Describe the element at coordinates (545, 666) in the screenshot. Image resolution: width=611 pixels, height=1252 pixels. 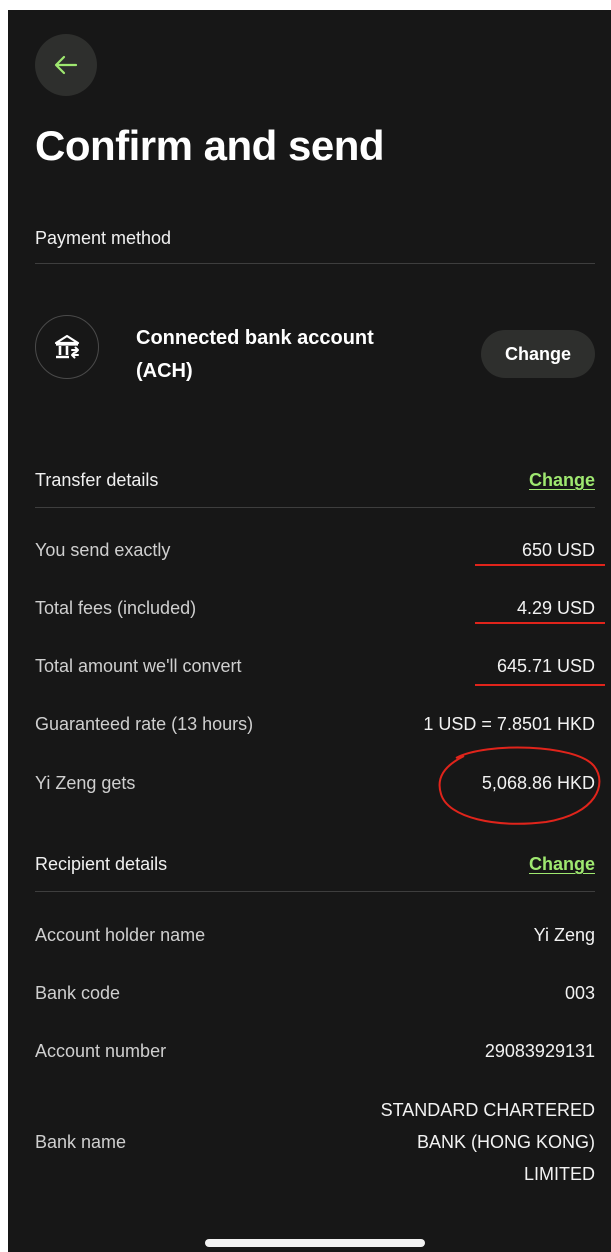
I see `row-value: 645.71 USD` at that location.